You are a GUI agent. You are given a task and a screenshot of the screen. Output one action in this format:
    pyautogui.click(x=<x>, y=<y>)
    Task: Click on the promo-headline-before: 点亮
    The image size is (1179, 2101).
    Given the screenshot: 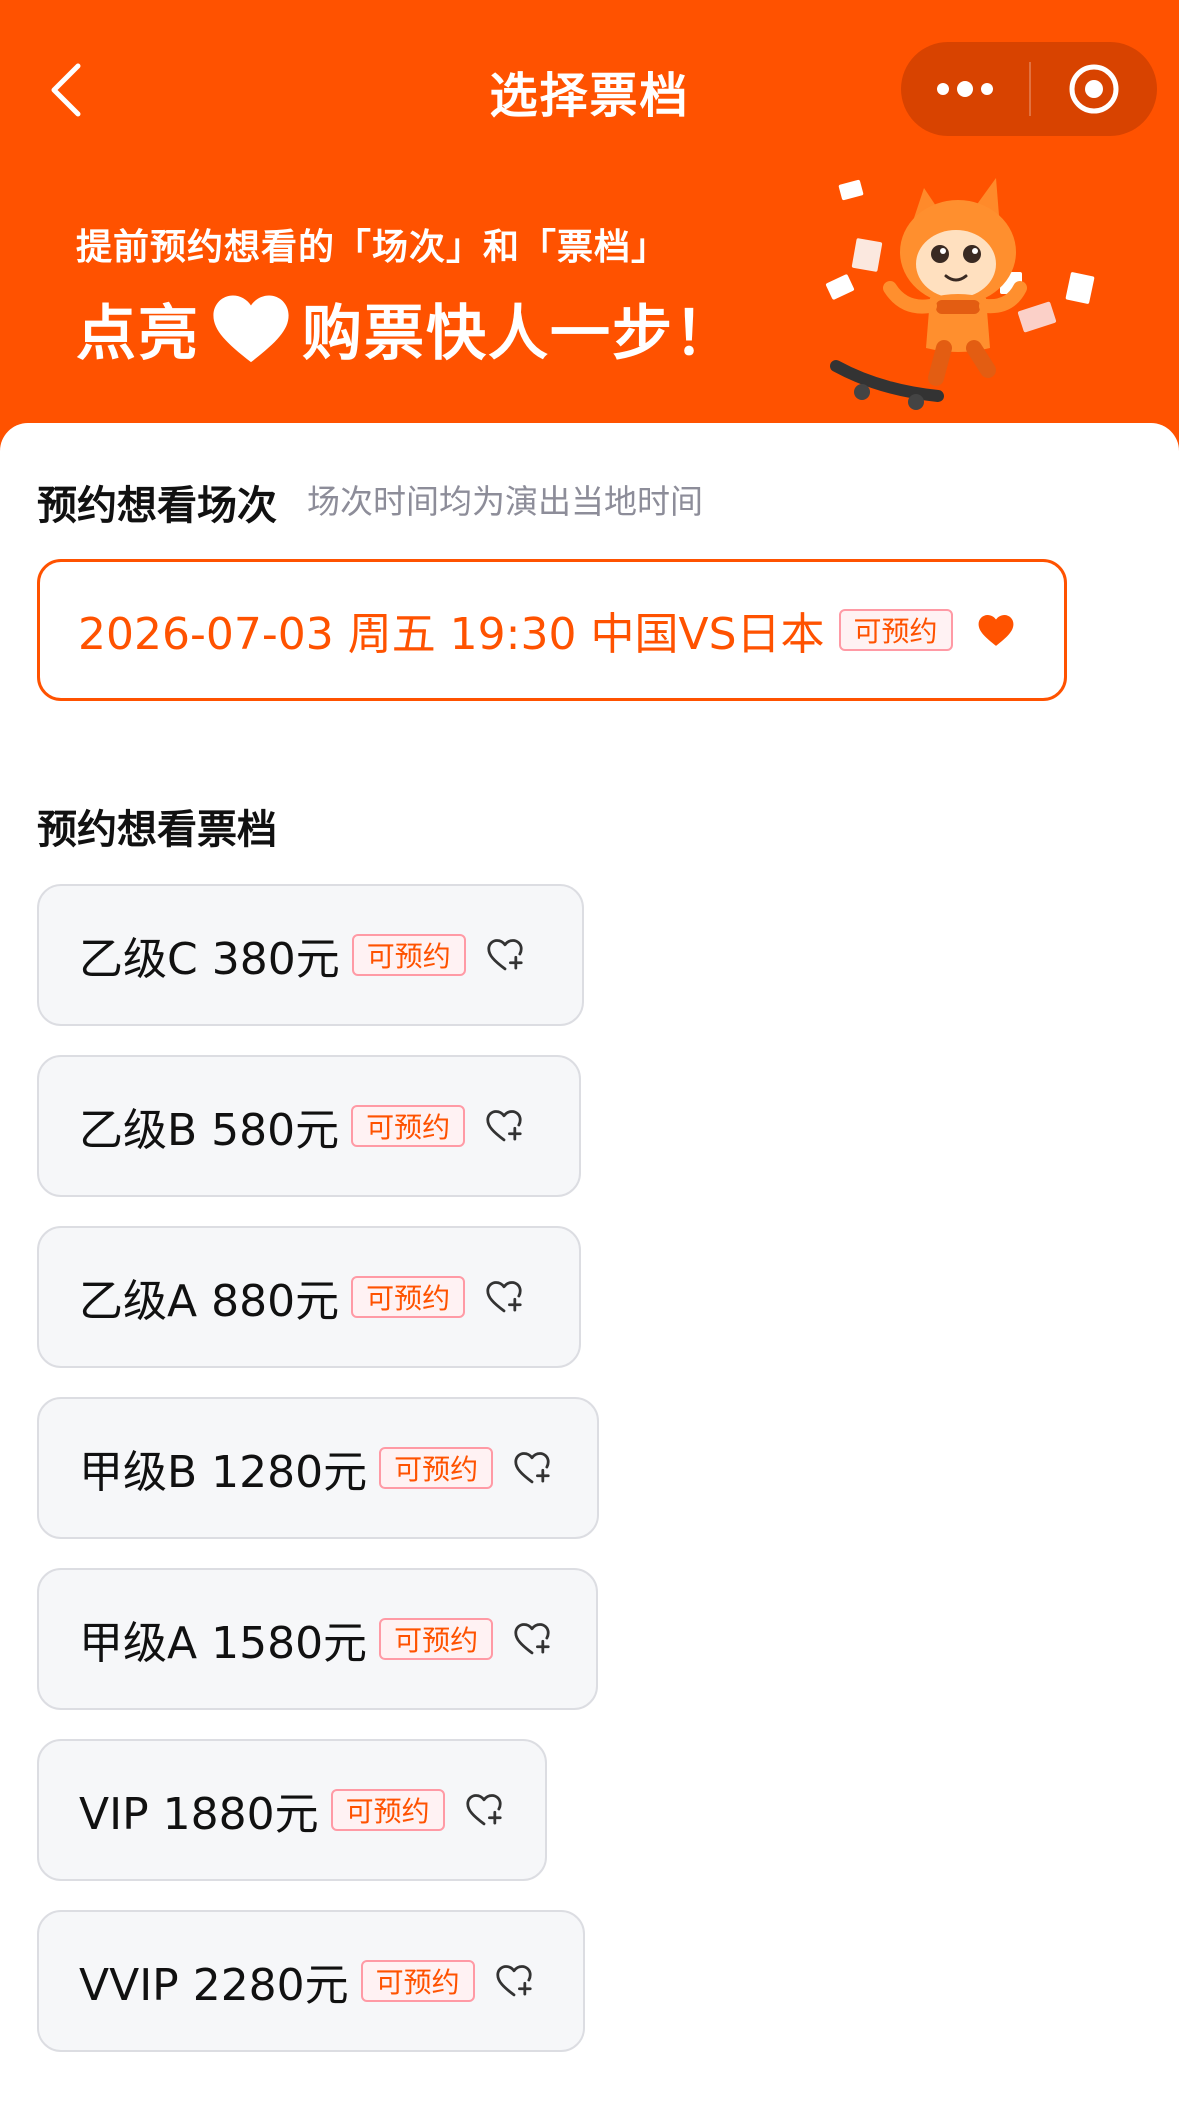 What is the action you would take?
    pyautogui.click(x=138, y=333)
    